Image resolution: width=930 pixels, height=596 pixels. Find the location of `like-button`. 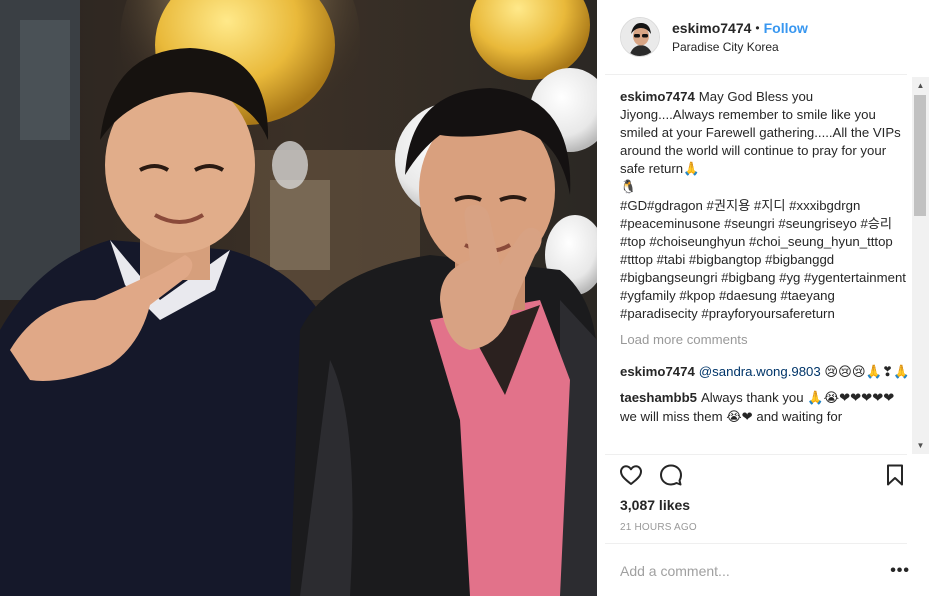

like-button is located at coordinates (631, 475).